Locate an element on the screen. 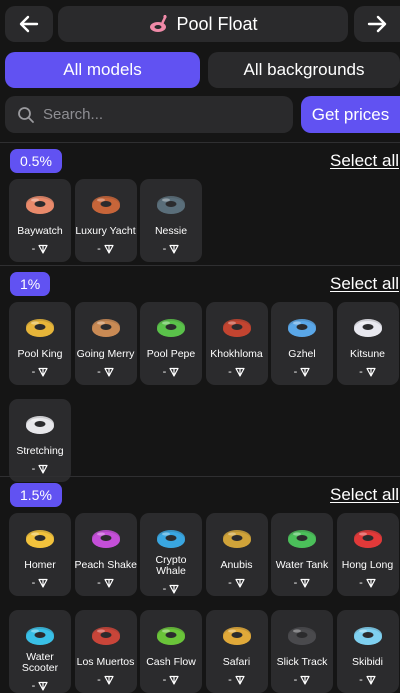 This screenshot has width=400, height=693. search-box is located at coordinates (149, 114).